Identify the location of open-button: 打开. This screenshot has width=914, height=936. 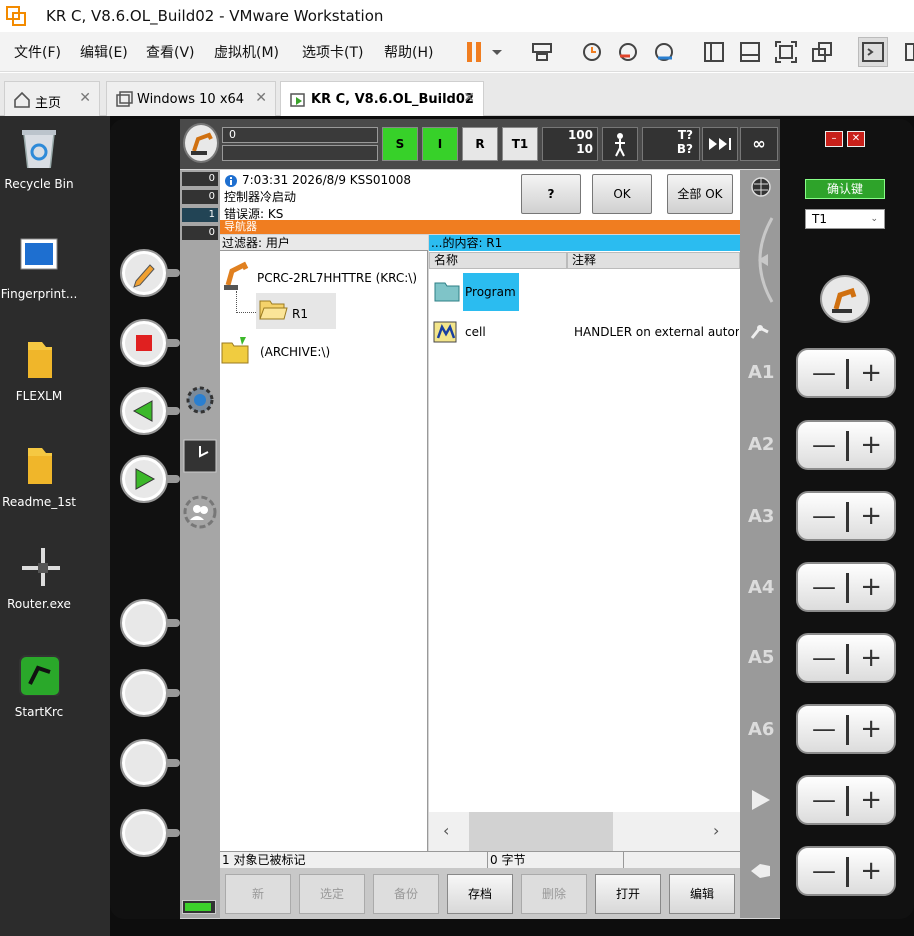
(628, 894).